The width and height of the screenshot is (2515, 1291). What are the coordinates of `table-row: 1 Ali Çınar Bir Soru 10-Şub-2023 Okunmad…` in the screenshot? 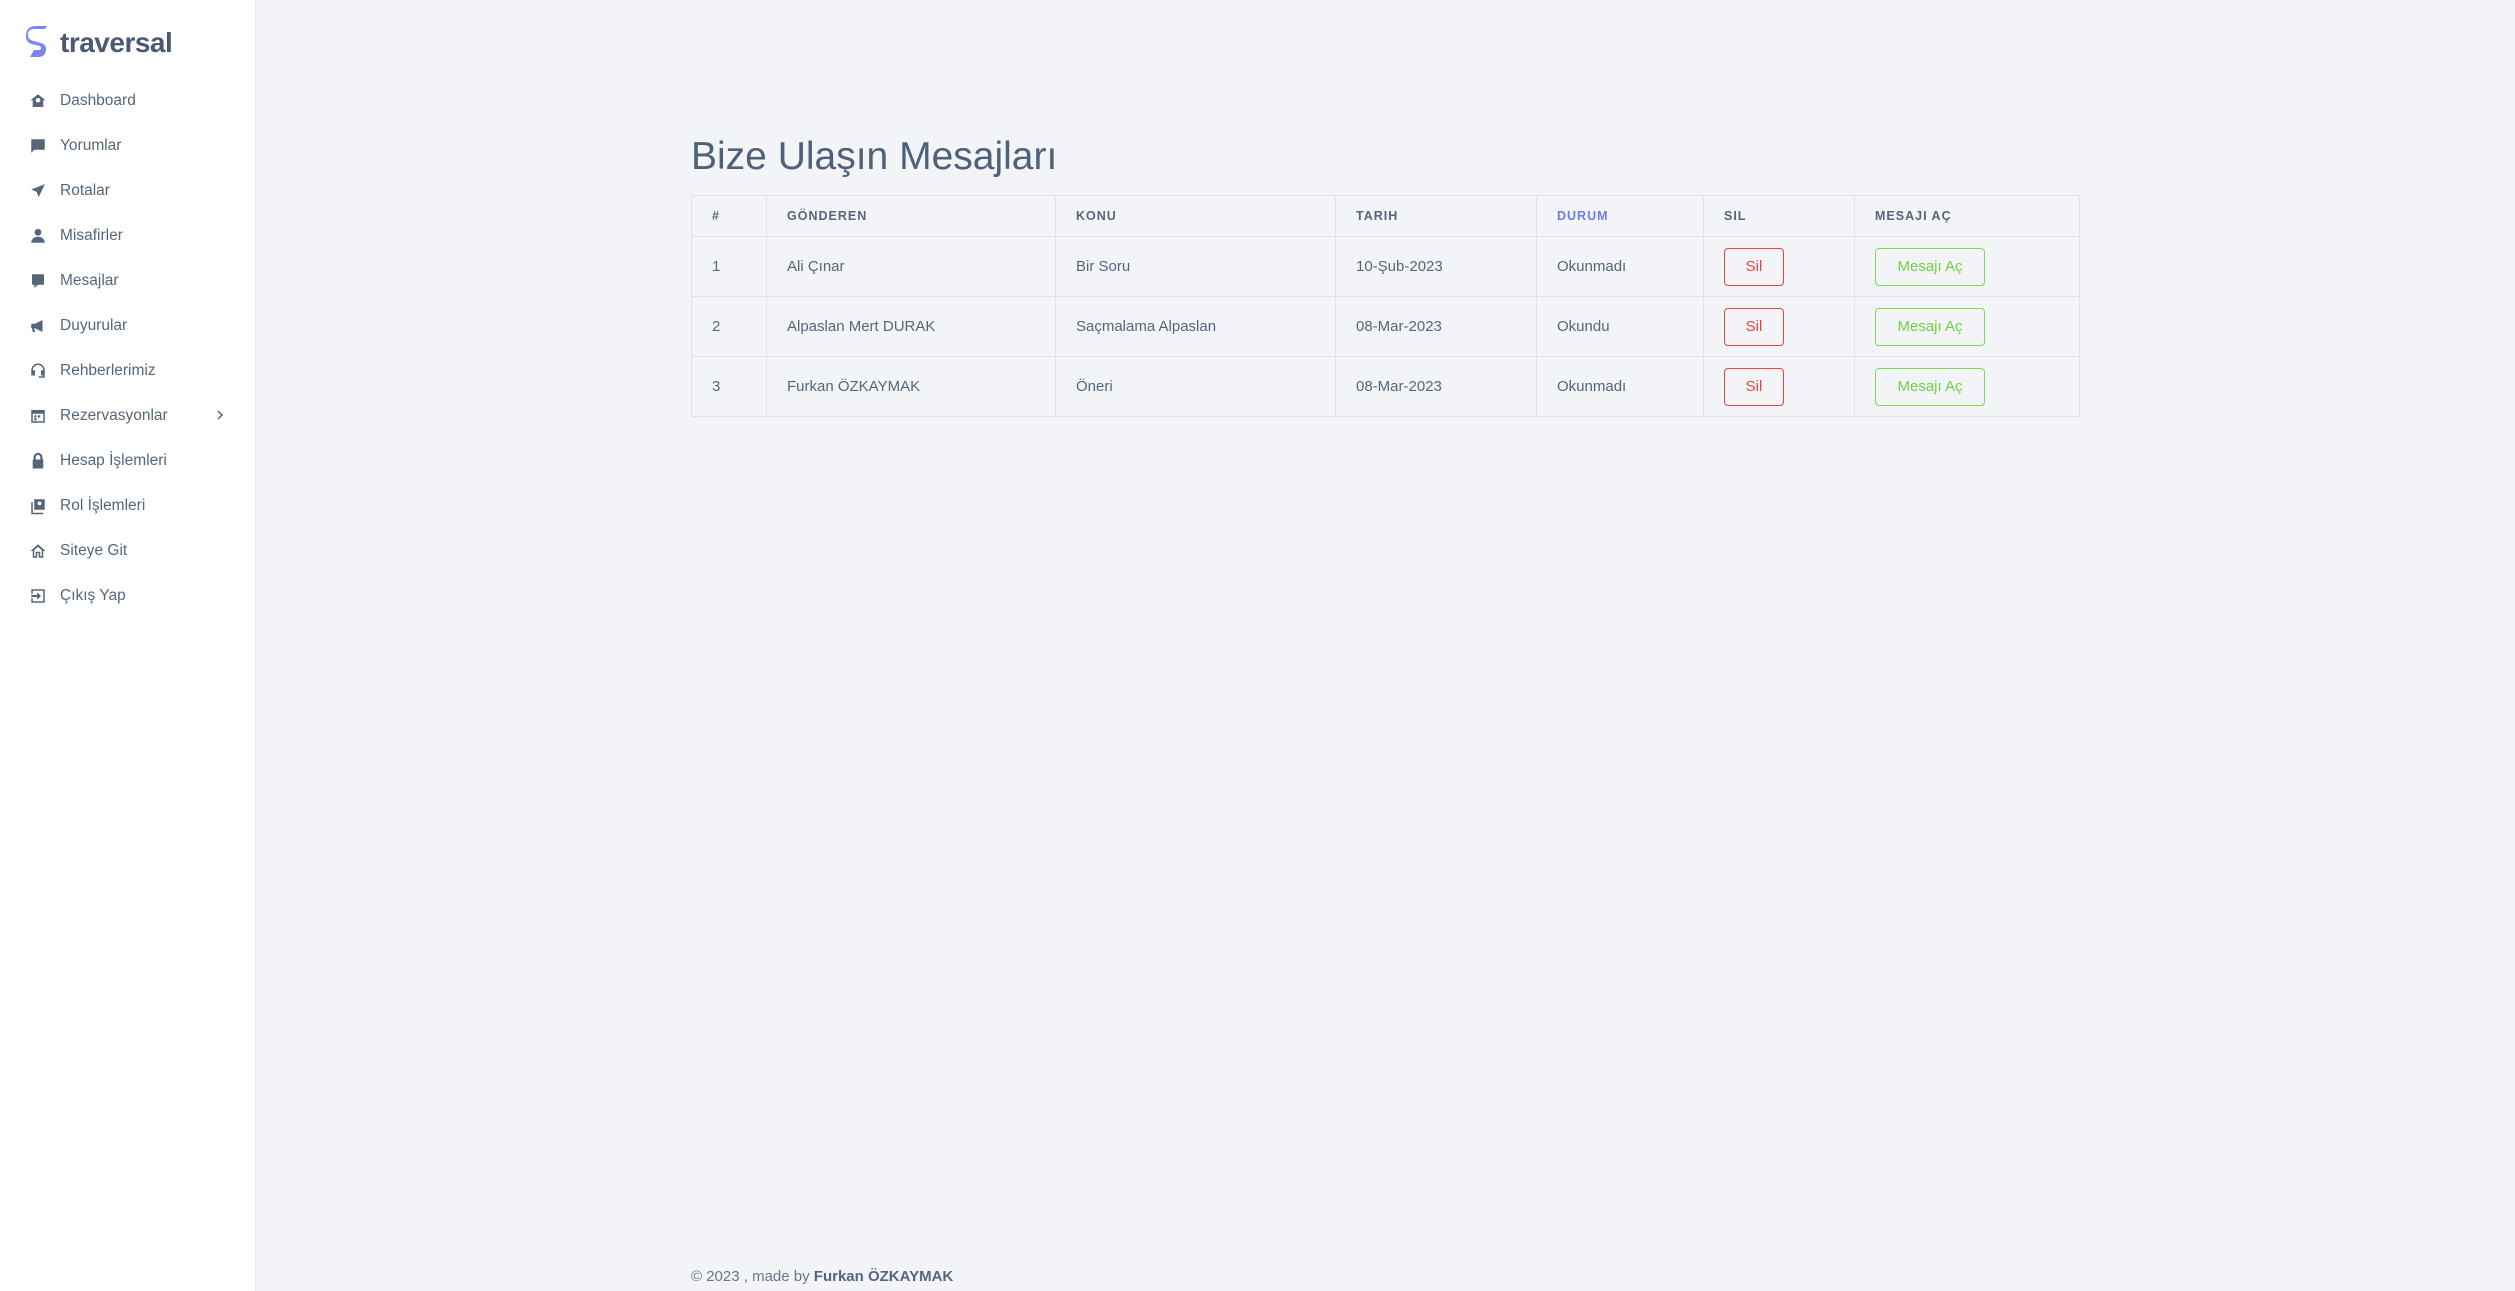 It's located at (1385, 266).